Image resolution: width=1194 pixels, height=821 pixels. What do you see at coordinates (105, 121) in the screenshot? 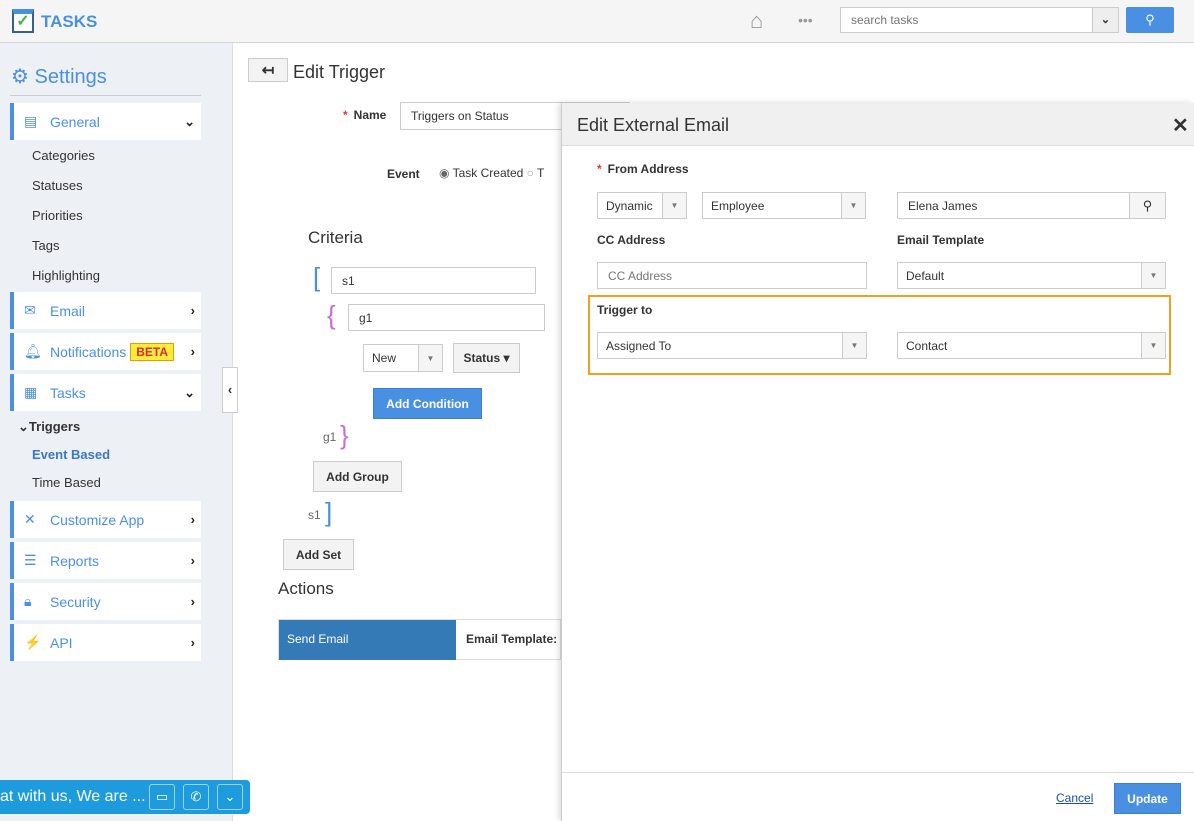
I see `sidebar-item-general: ▤ General ⌄` at bounding box center [105, 121].